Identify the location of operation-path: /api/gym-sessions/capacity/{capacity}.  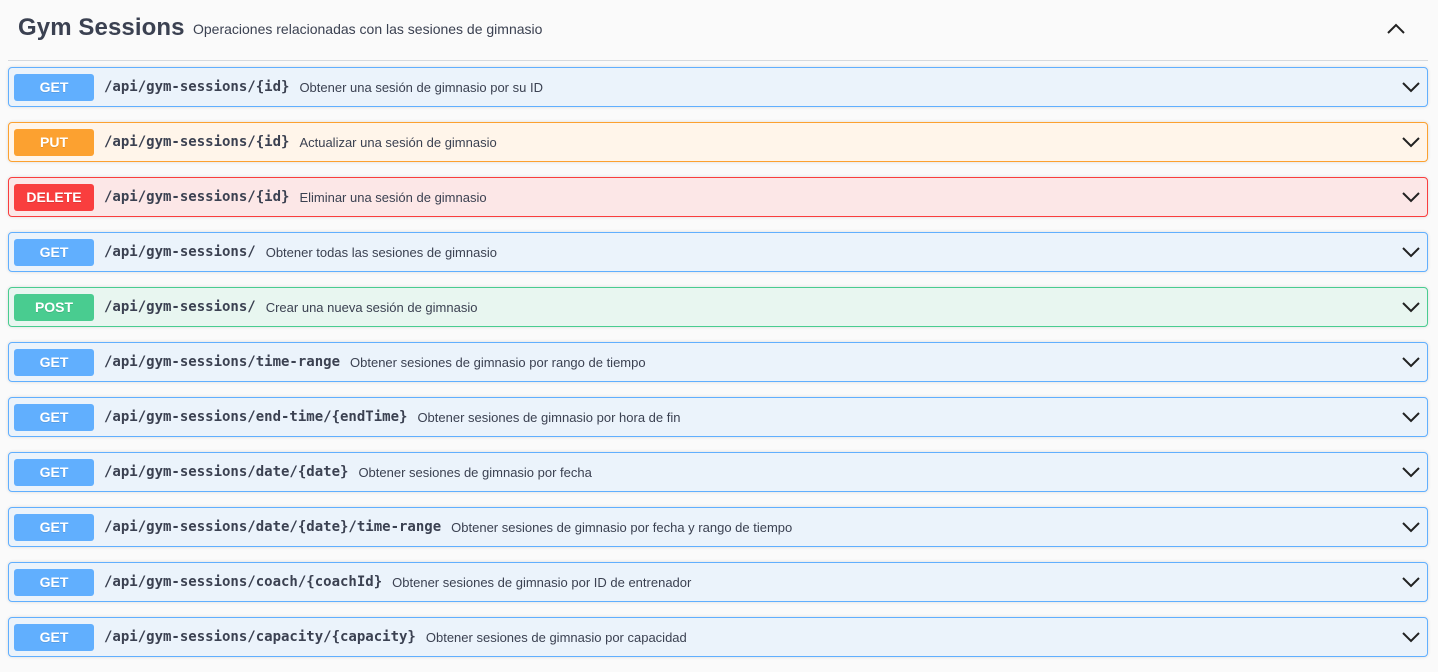
(260, 637).